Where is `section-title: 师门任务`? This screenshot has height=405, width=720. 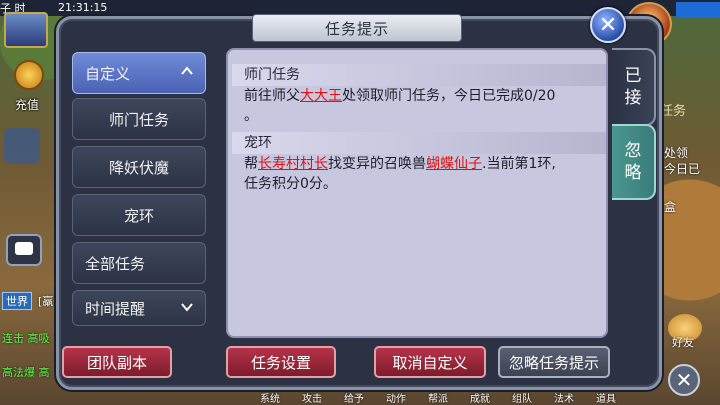 section-title: 师门任务 is located at coordinates (419, 75).